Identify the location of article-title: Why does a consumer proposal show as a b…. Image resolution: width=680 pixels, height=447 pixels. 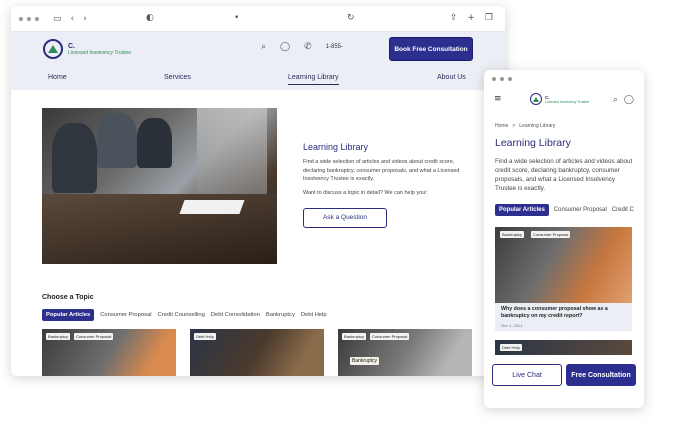
(563, 311).